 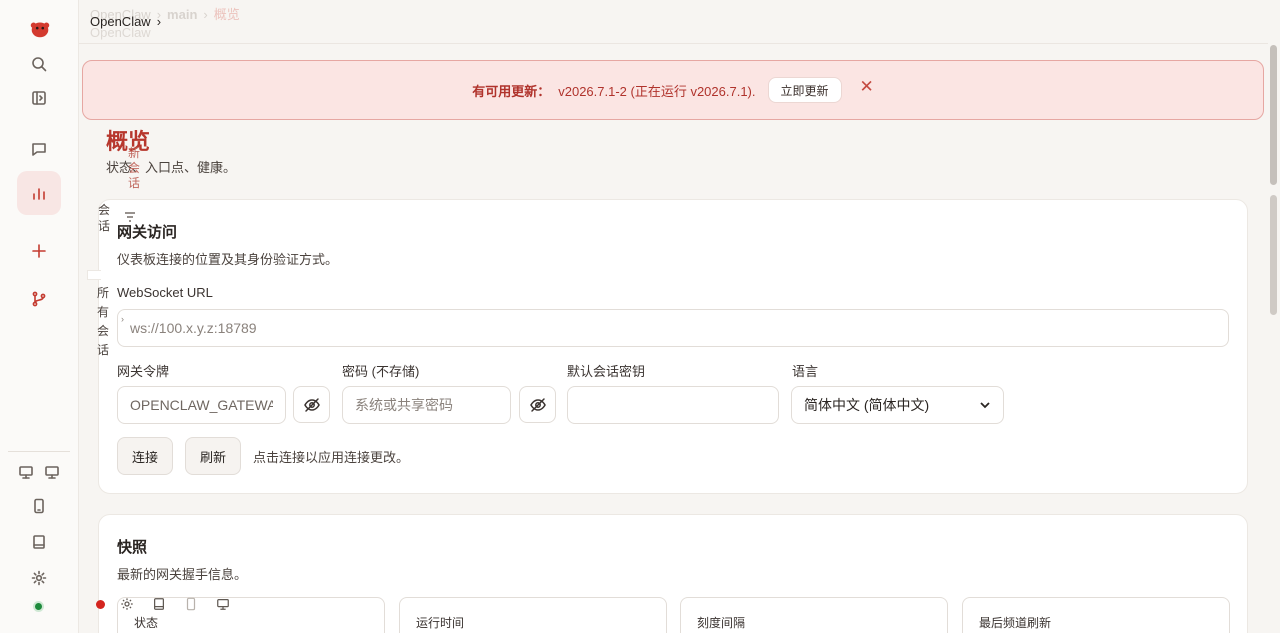 I want to click on websocket-url-input, so click(x=673, y=328).